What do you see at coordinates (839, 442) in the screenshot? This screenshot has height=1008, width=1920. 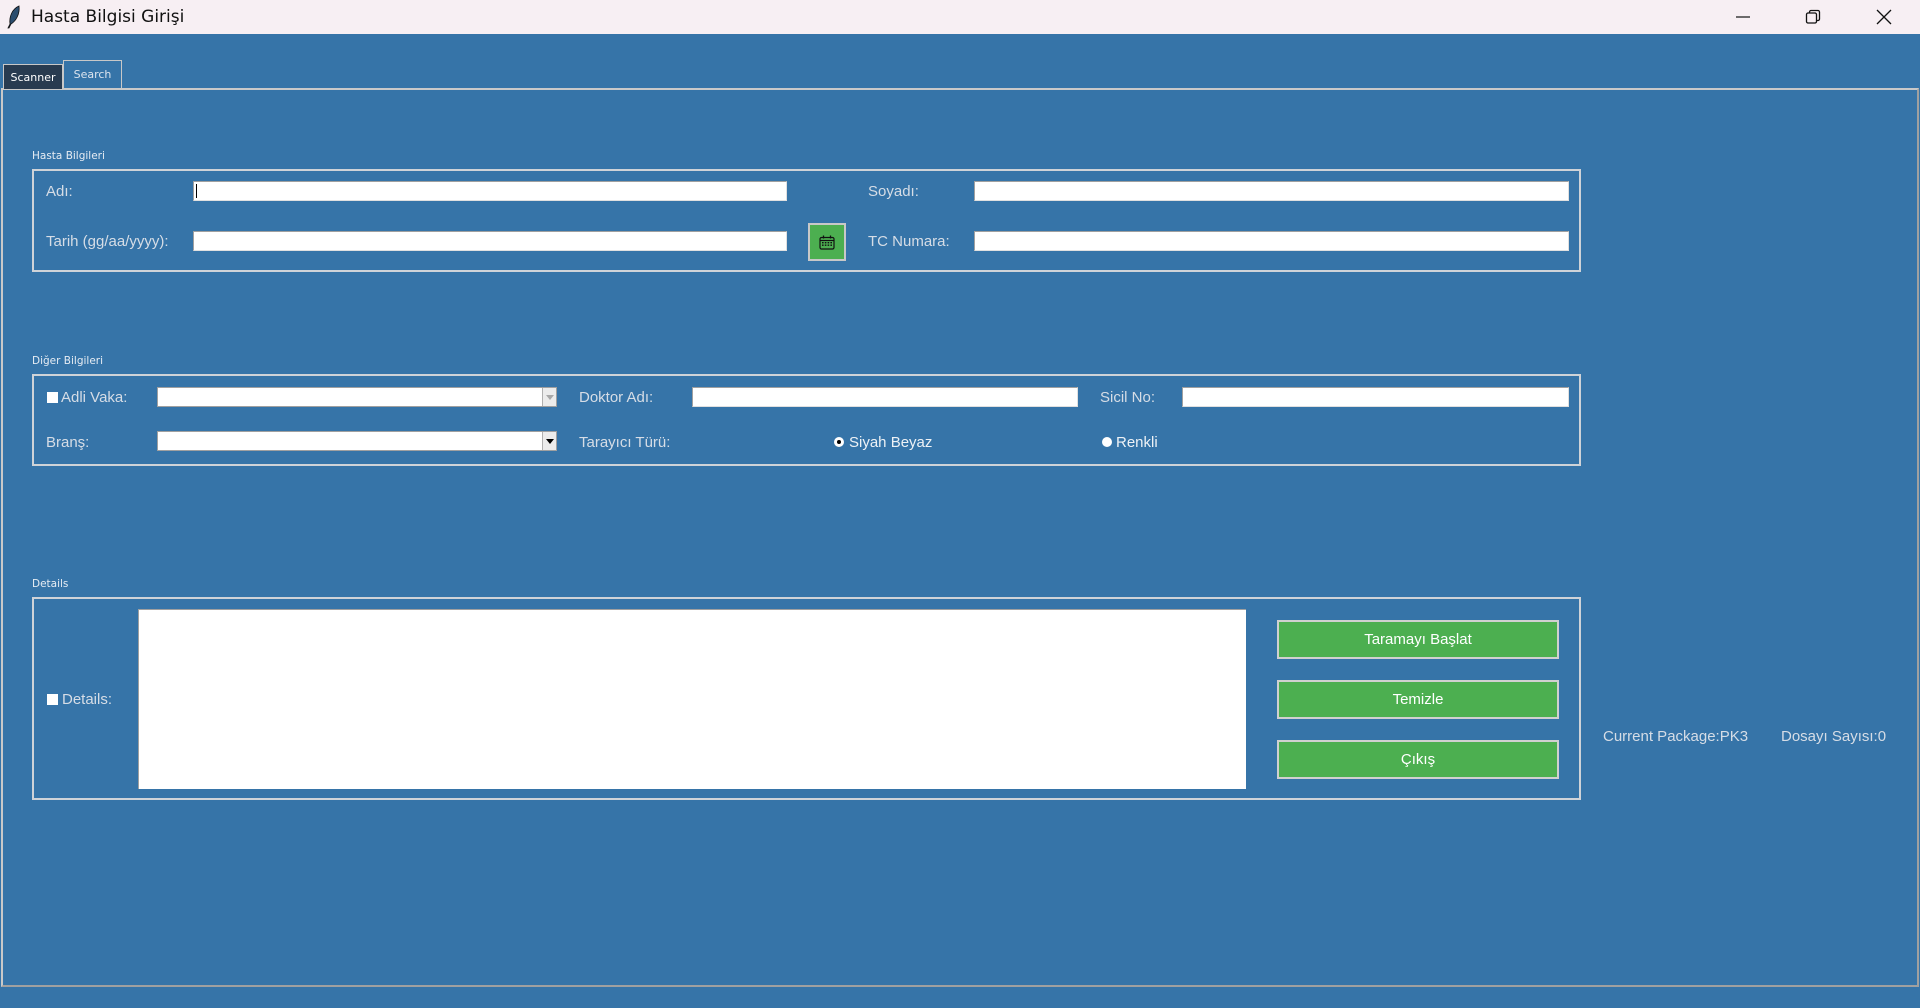 I see `radio-black-white` at bounding box center [839, 442].